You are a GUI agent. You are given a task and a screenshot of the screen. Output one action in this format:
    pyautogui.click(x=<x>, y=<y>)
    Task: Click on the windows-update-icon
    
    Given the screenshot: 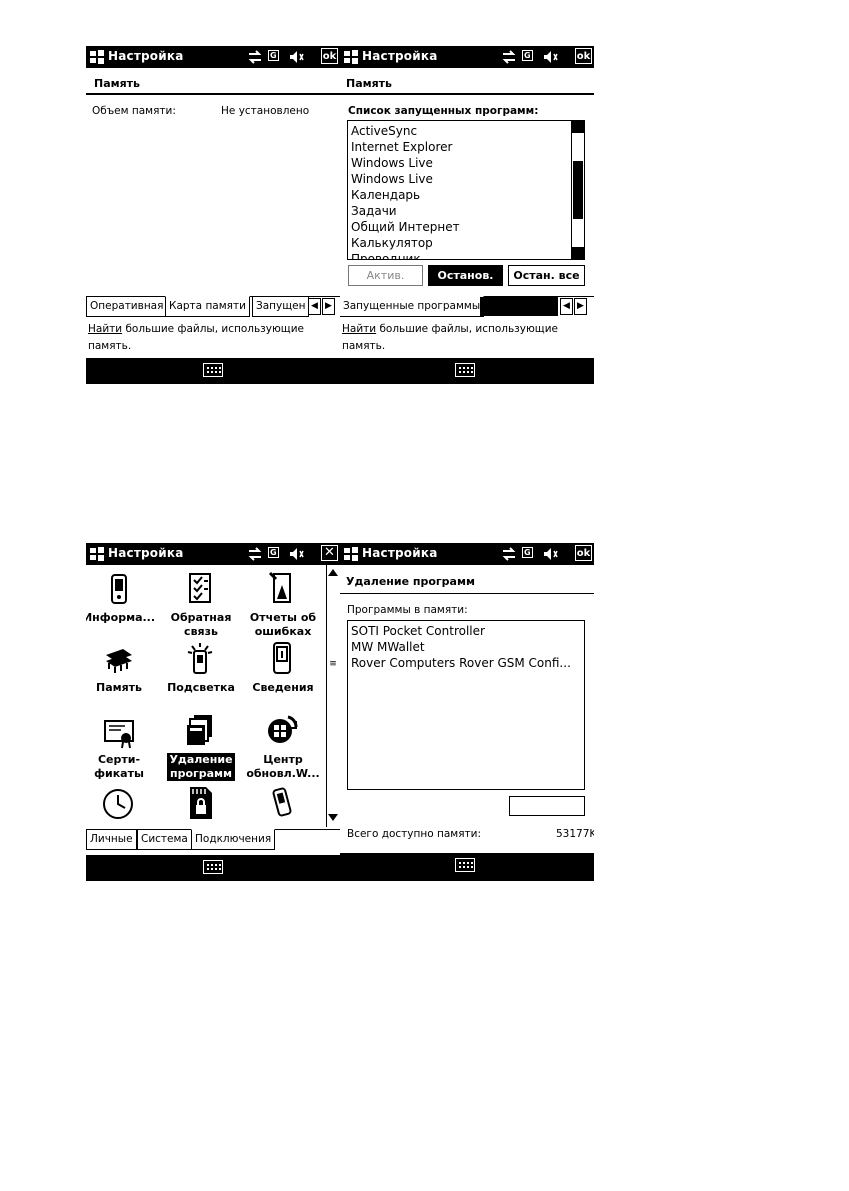 What is the action you would take?
    pyautogui.click(x=282, y=730)
    